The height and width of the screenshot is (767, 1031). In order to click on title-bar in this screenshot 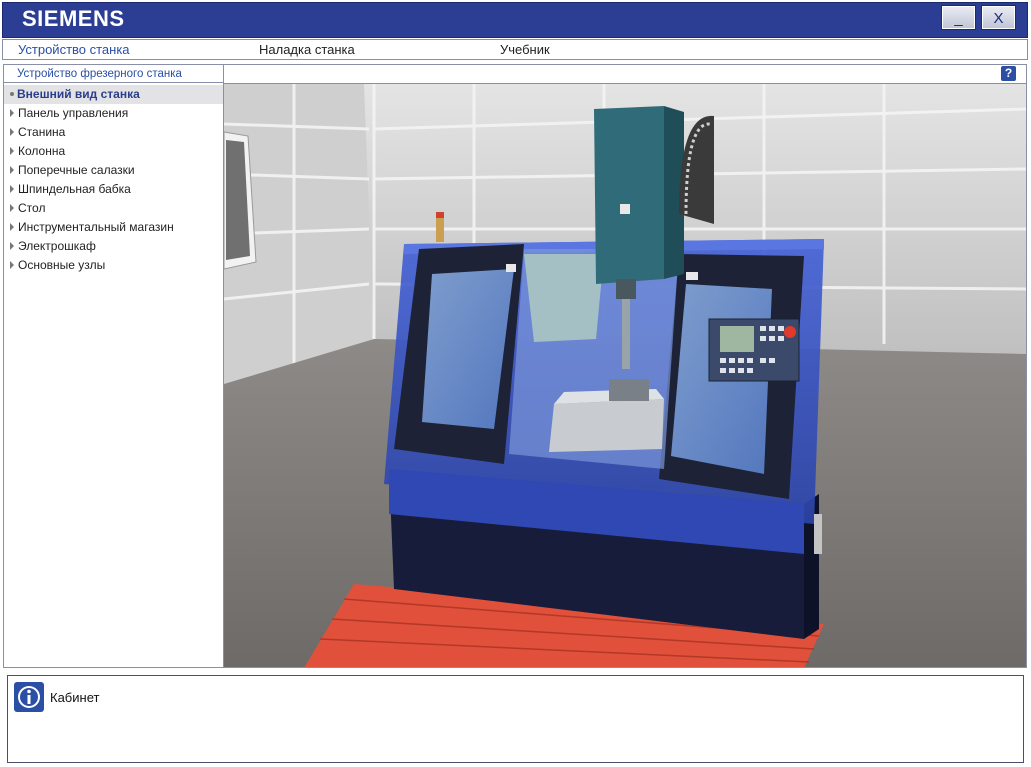, I will do `click(515, 20)`.